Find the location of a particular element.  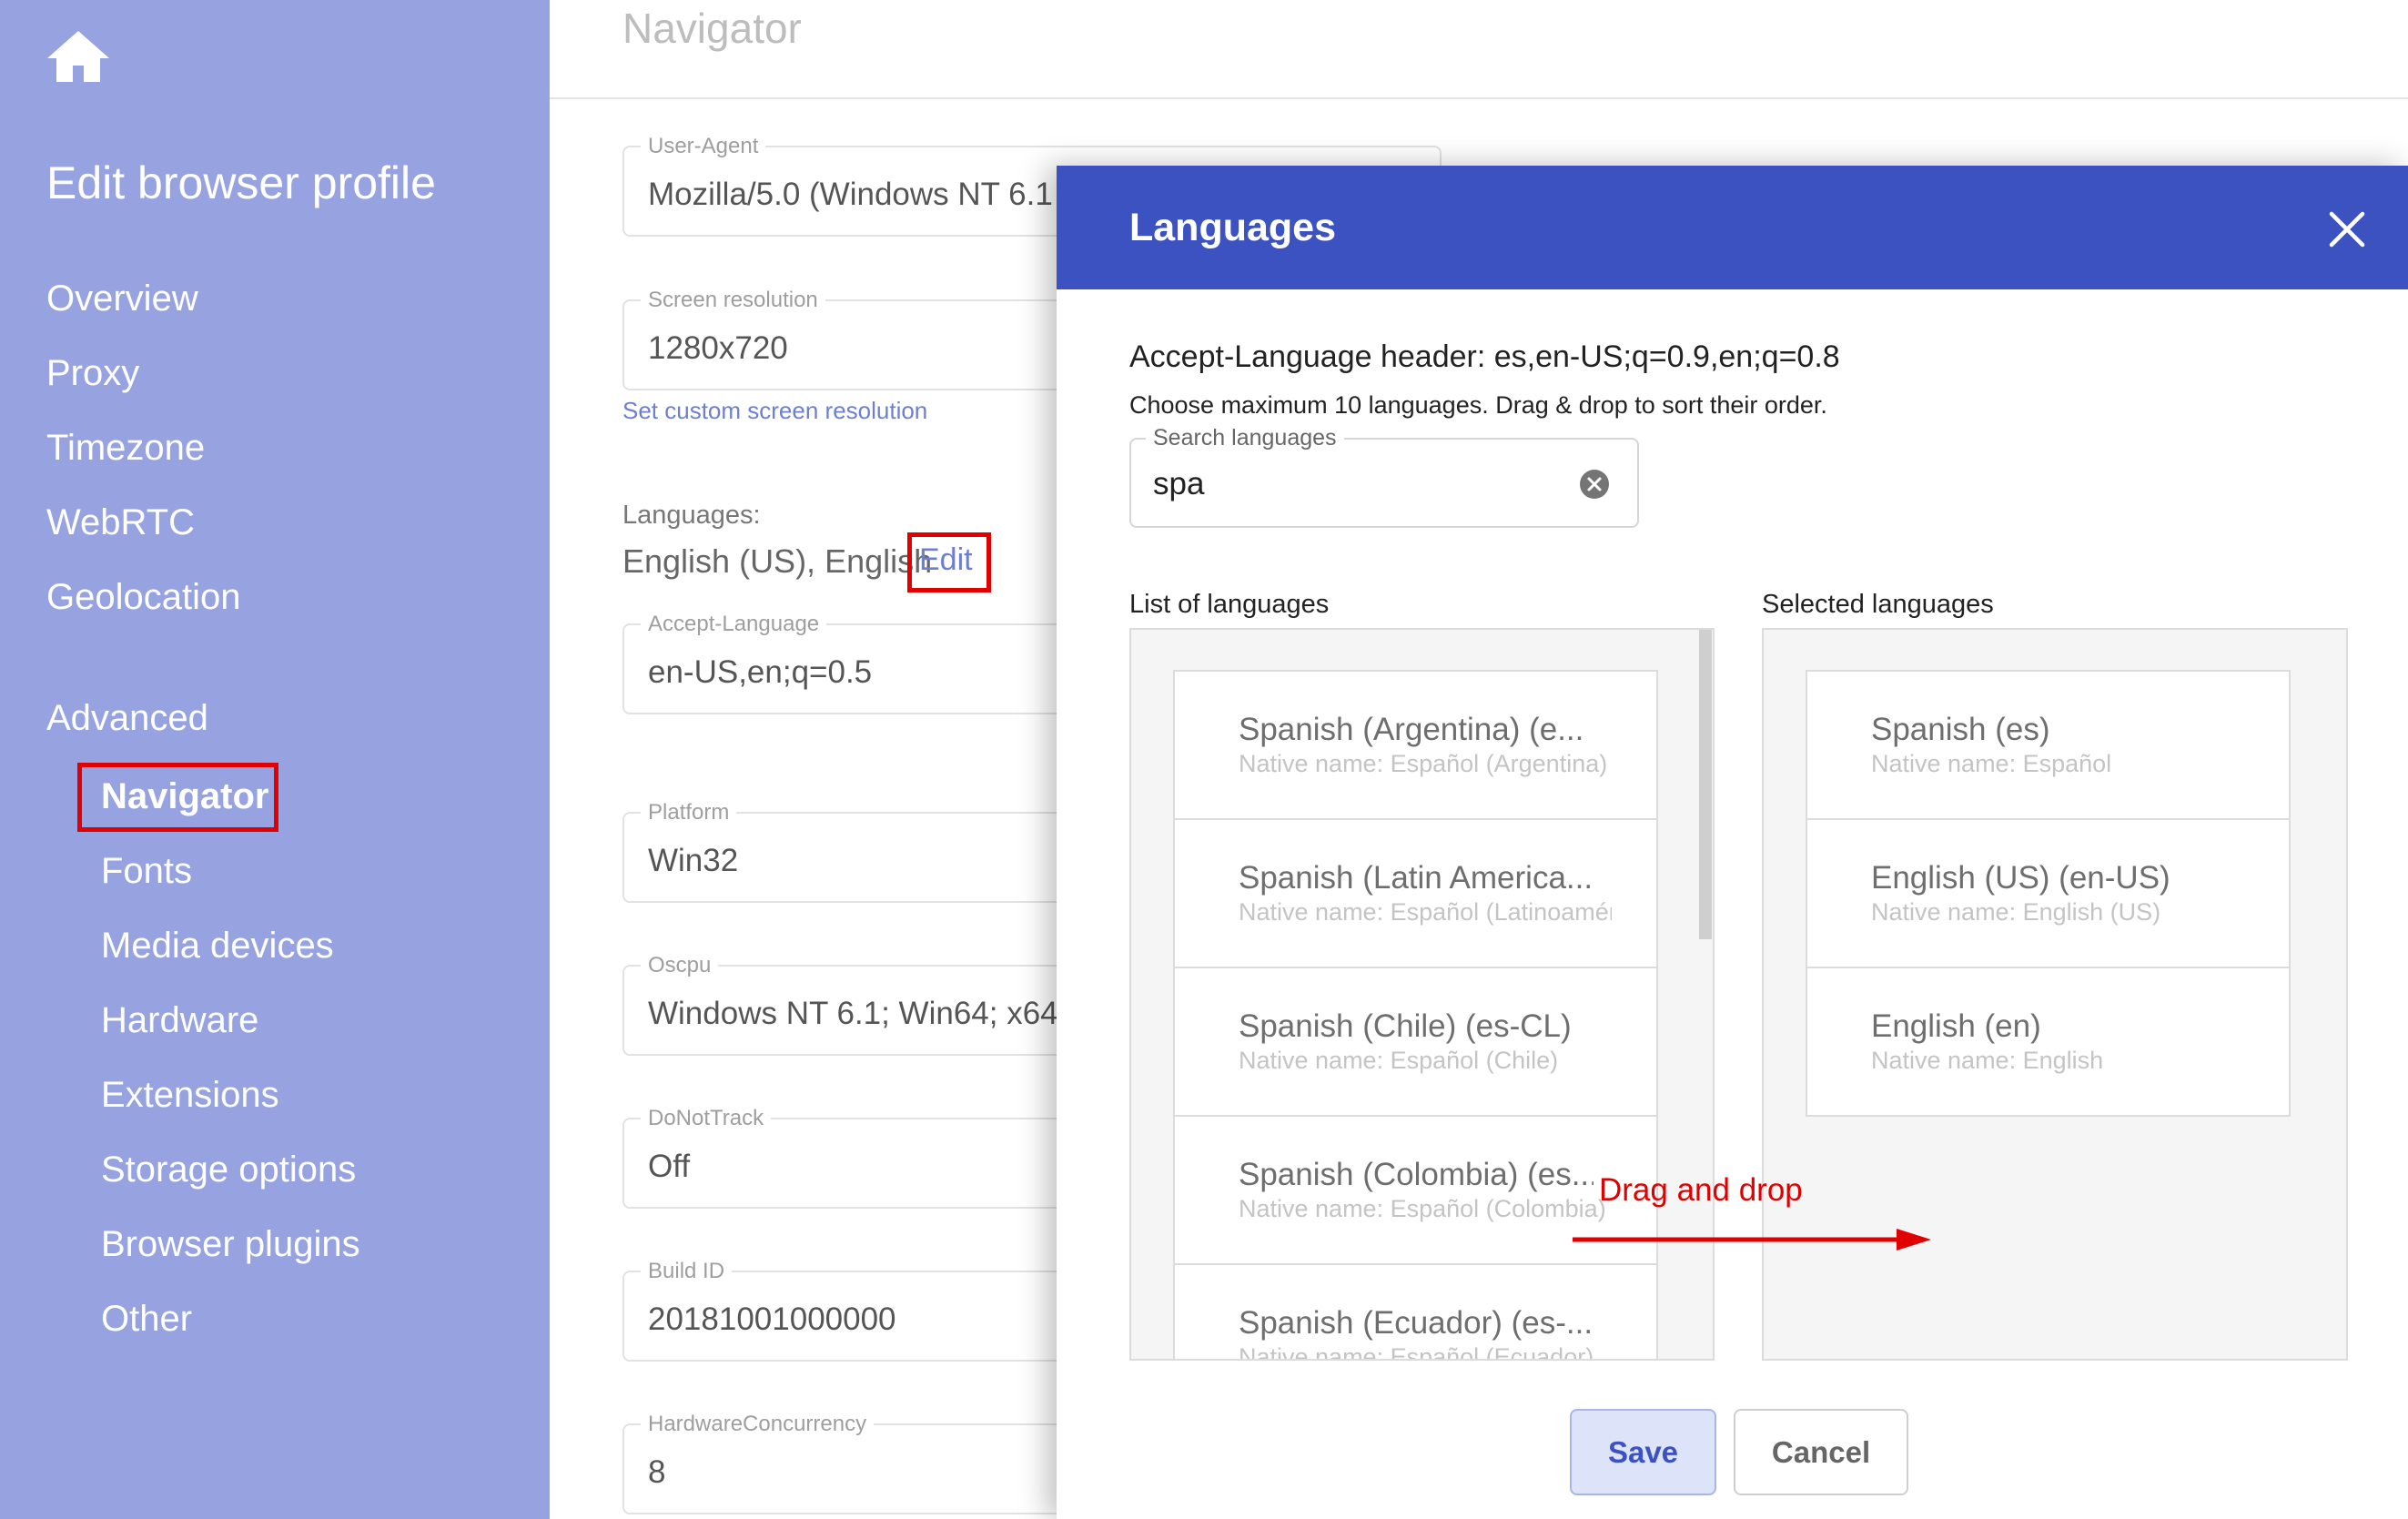

language-name: Spanish (es) is located at coordinates (1960, 730).